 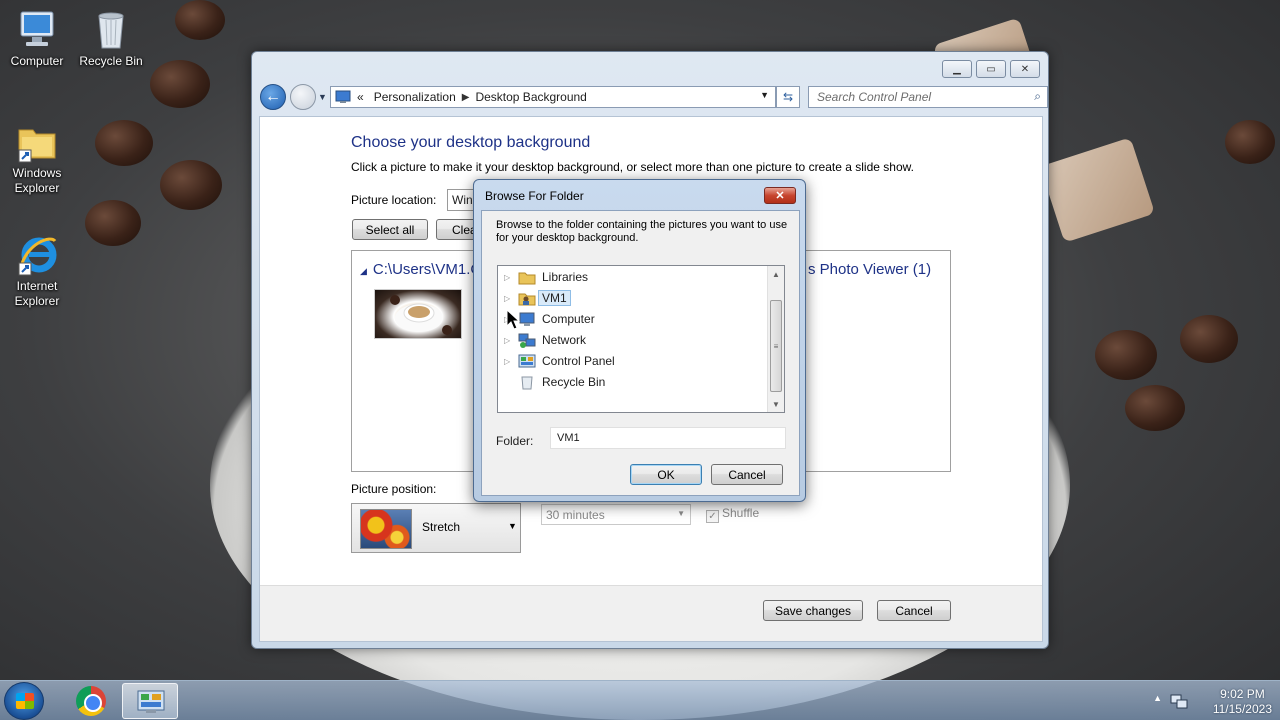 I want to click on folder-icon, so click(x=37, y=142).